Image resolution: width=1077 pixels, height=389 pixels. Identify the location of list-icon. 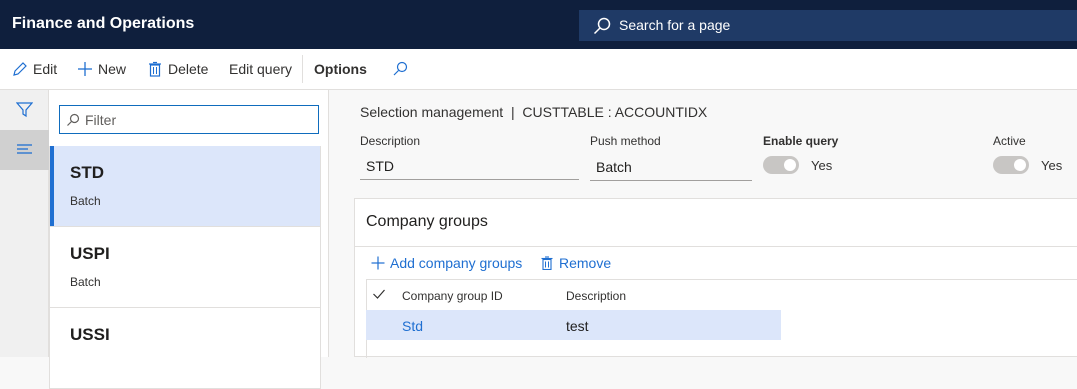
(24, 149).